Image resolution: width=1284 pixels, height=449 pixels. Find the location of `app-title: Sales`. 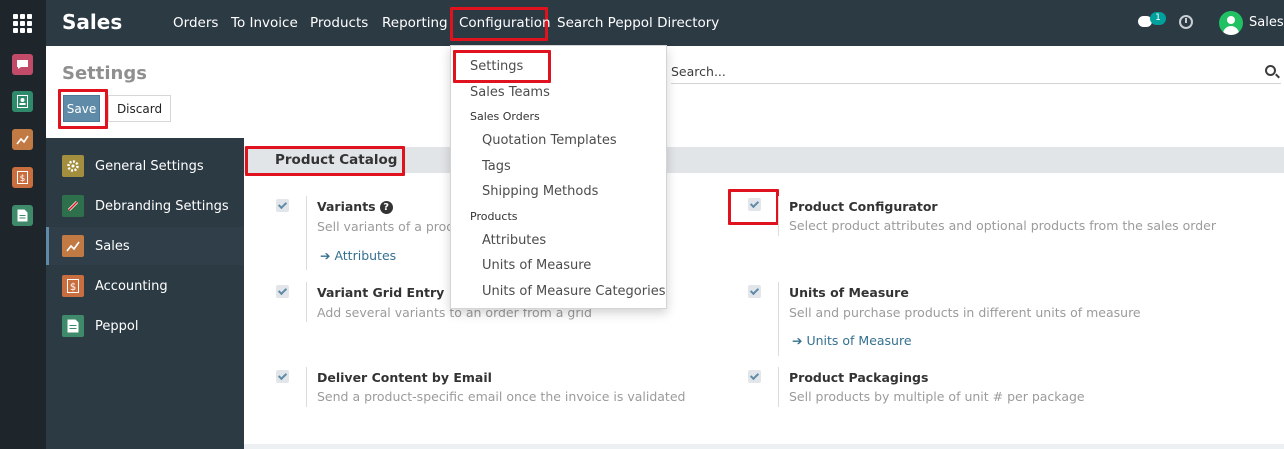

app-title: Sales is located at coordinates (92, 22).